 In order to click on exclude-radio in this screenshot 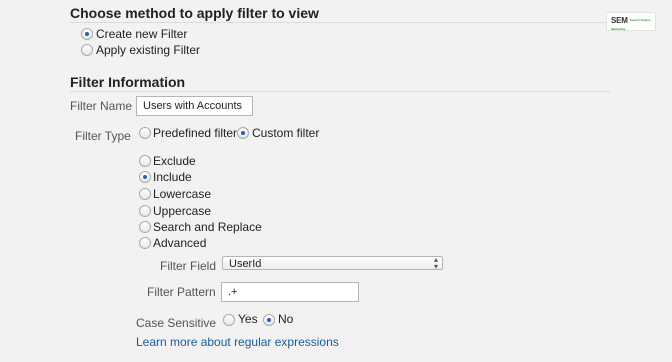, I will do `click(145, 161)`.